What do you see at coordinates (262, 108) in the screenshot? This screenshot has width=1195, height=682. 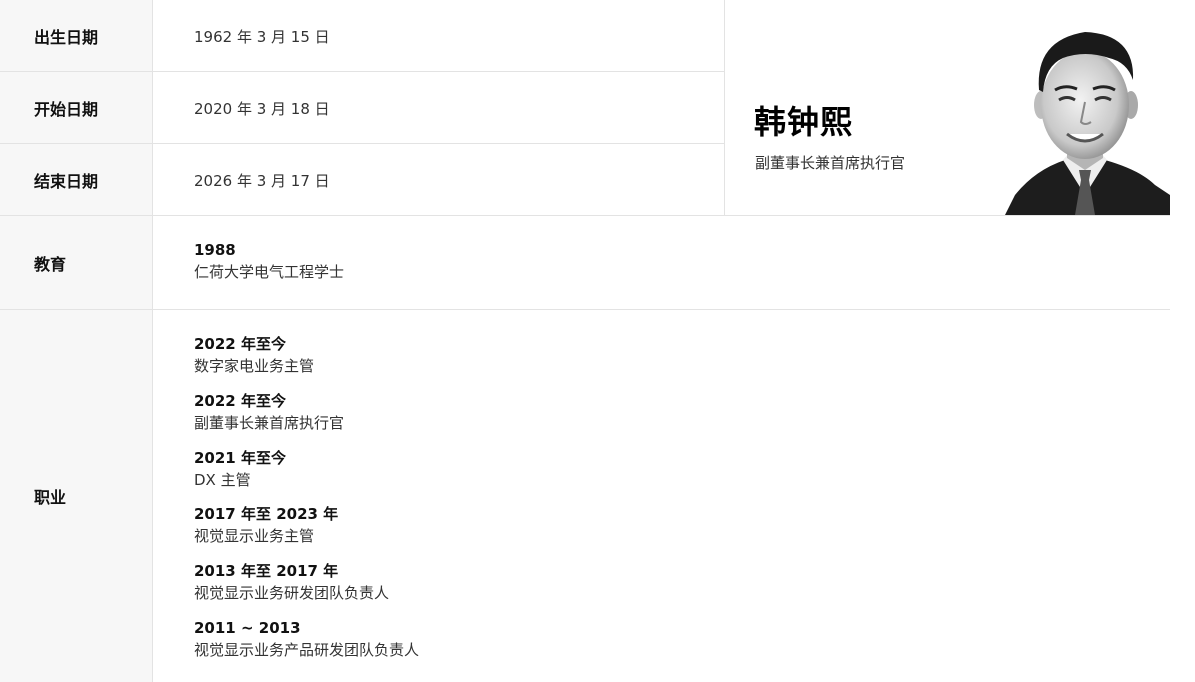 I see `start-date-value-text: 2020 年 3 月 18 日` at bounding box center [262, 108].